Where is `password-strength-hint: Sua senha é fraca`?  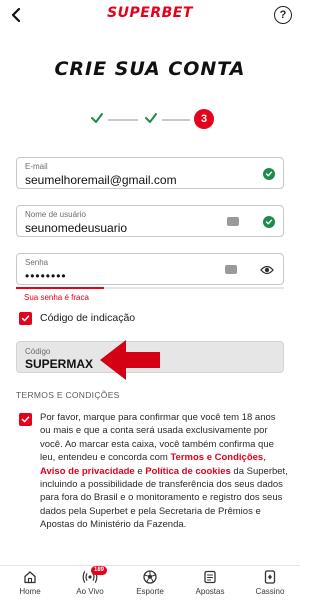
password-strength-hint: Sua senha é fraca is located at coordinates (56, 297).